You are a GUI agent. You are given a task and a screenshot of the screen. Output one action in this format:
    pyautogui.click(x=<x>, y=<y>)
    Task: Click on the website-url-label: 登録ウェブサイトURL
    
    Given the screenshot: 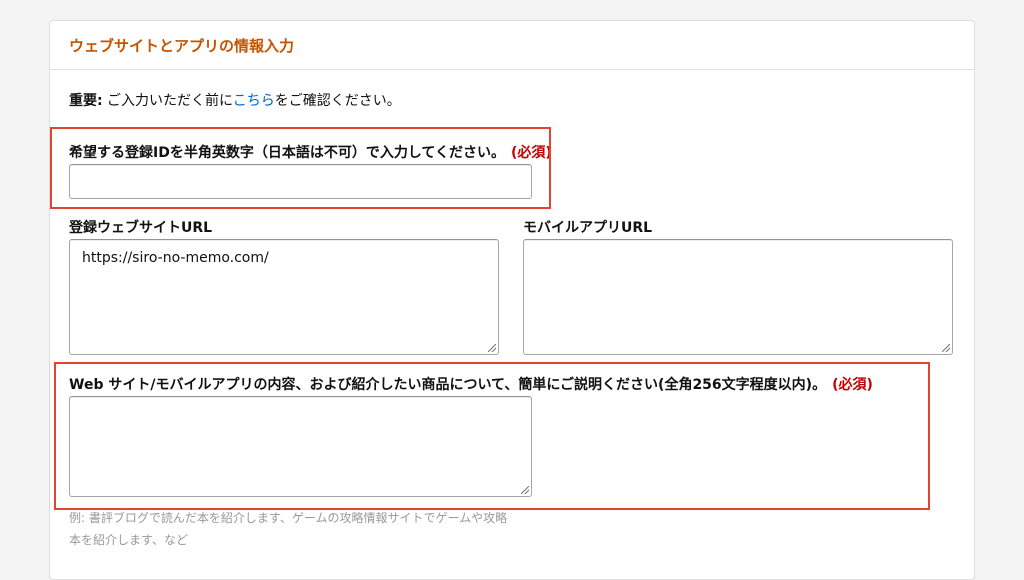 What is the action you would take?
    pyautogui.click(x=141, y=228)
    